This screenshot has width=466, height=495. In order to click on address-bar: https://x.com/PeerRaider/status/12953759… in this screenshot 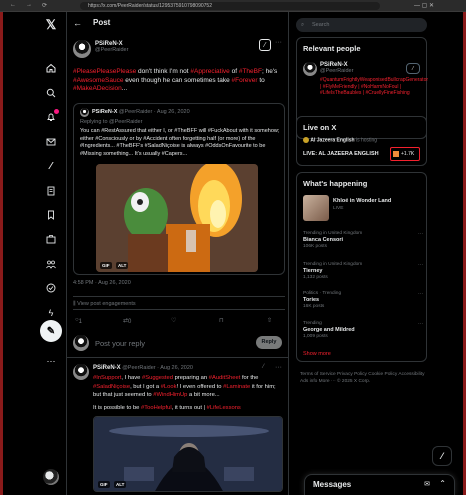, I will do `click(230, 6)`.